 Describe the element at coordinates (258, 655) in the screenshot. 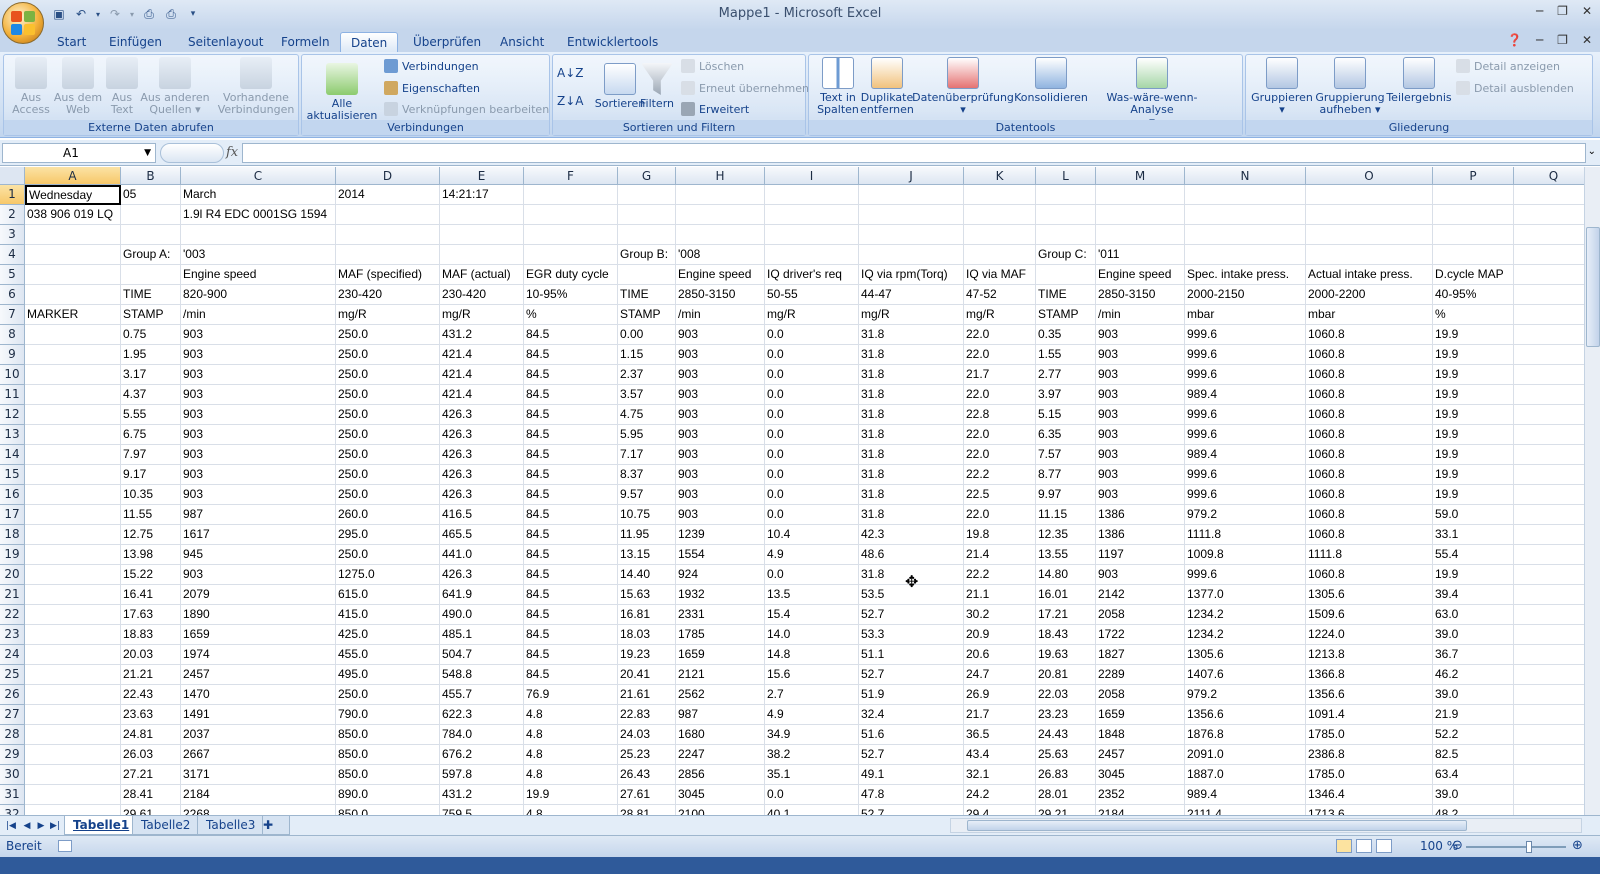

I see `cell-c24: 1974` at that location.